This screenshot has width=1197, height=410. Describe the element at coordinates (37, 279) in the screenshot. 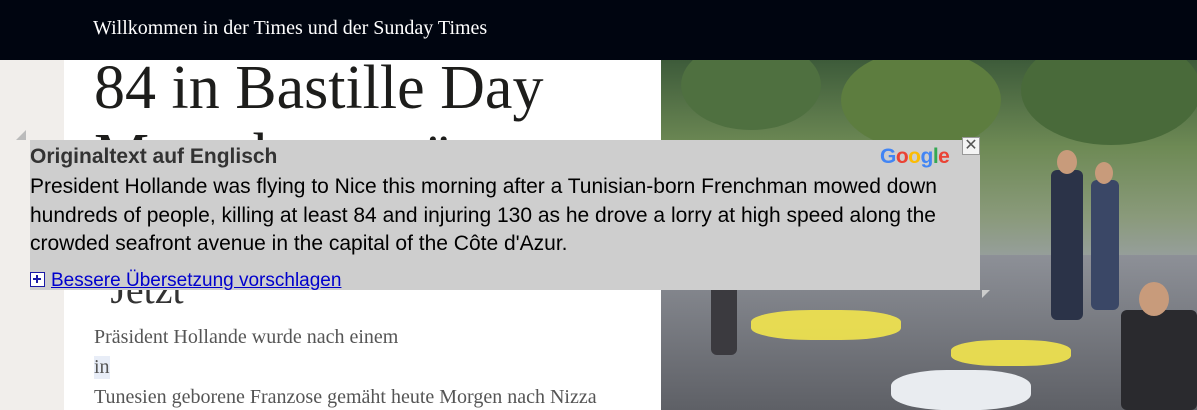

I see `plus-icon` at that location.